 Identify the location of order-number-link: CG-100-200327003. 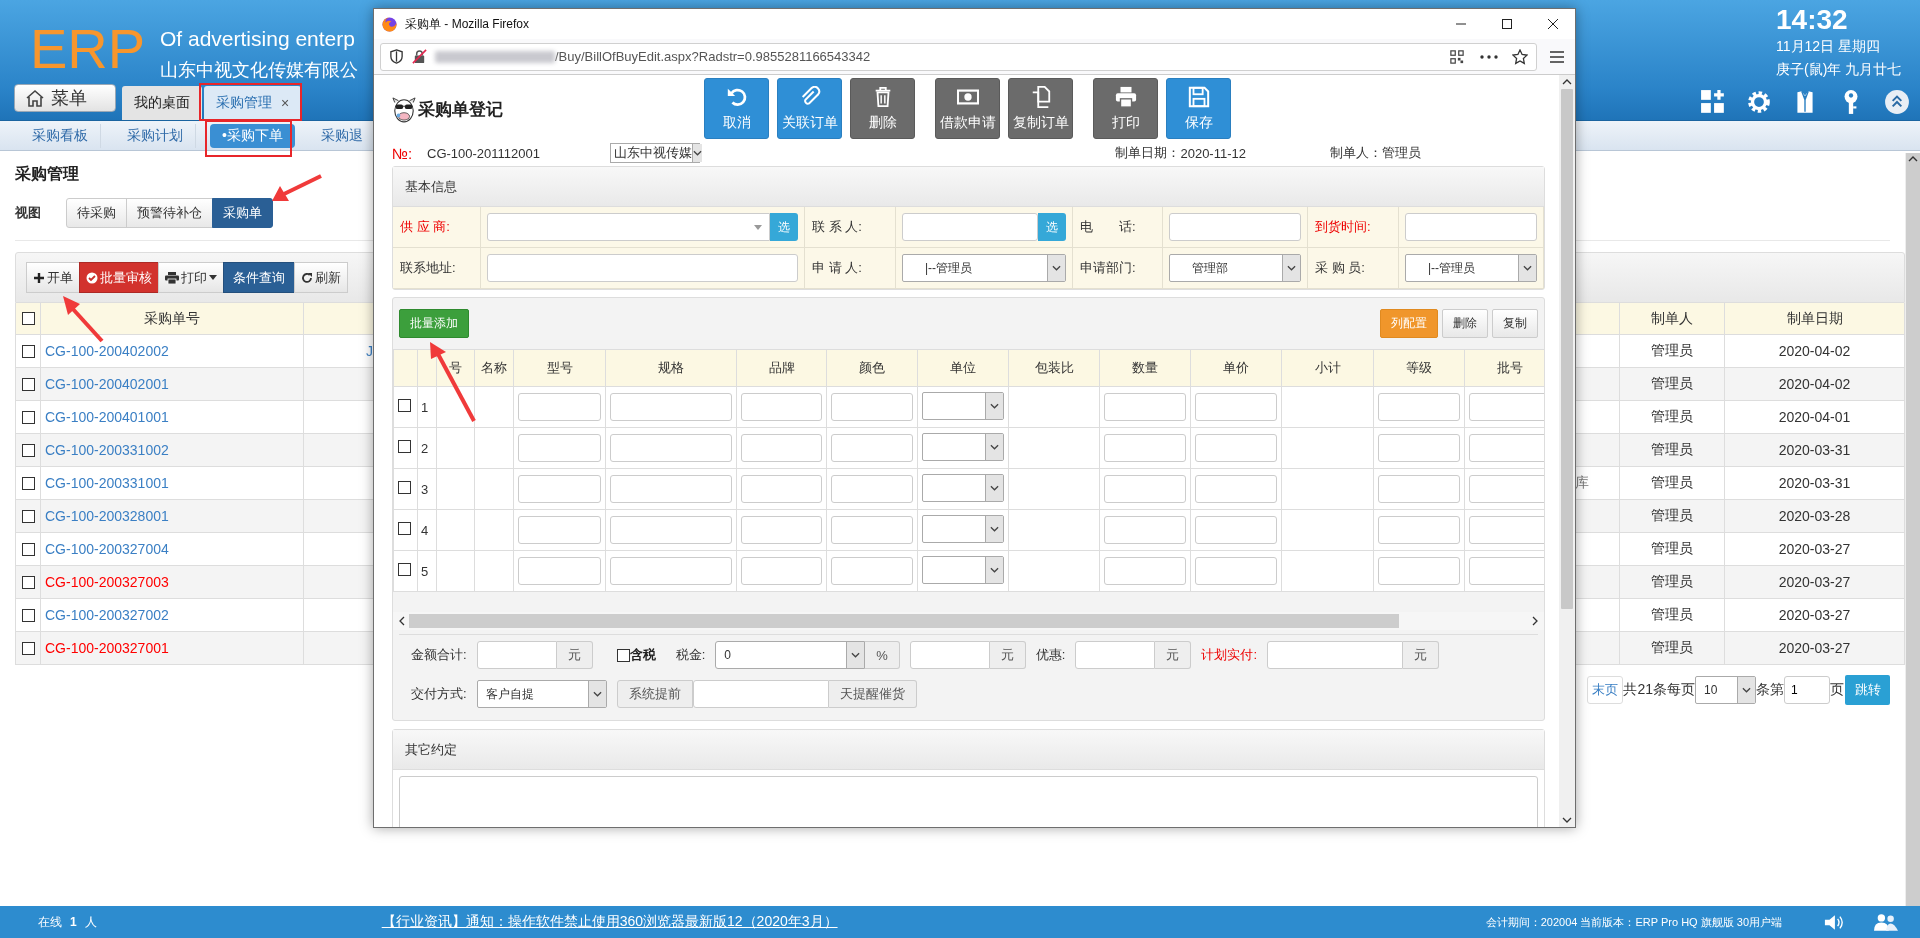
(107, 582).